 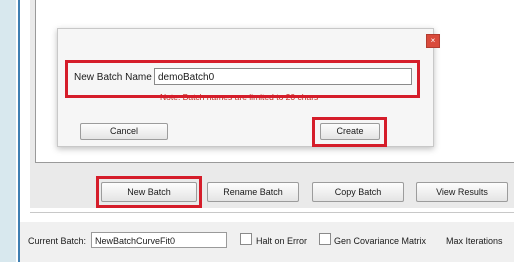 I want to click on copy-batch-button: Copy Batch, so click(x=358, y=192).